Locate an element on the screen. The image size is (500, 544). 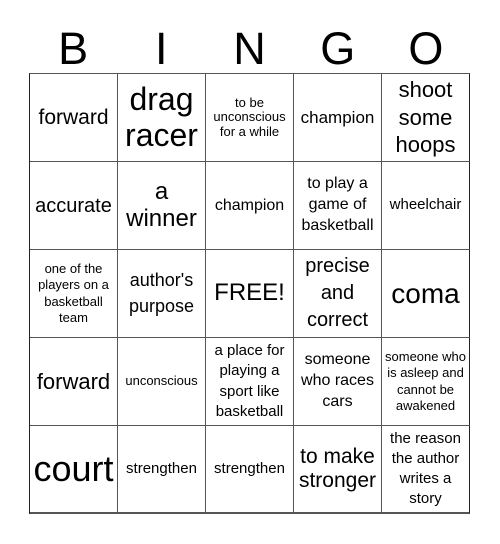
bingo-cell: drag racer is located at coordinates (162, 118).